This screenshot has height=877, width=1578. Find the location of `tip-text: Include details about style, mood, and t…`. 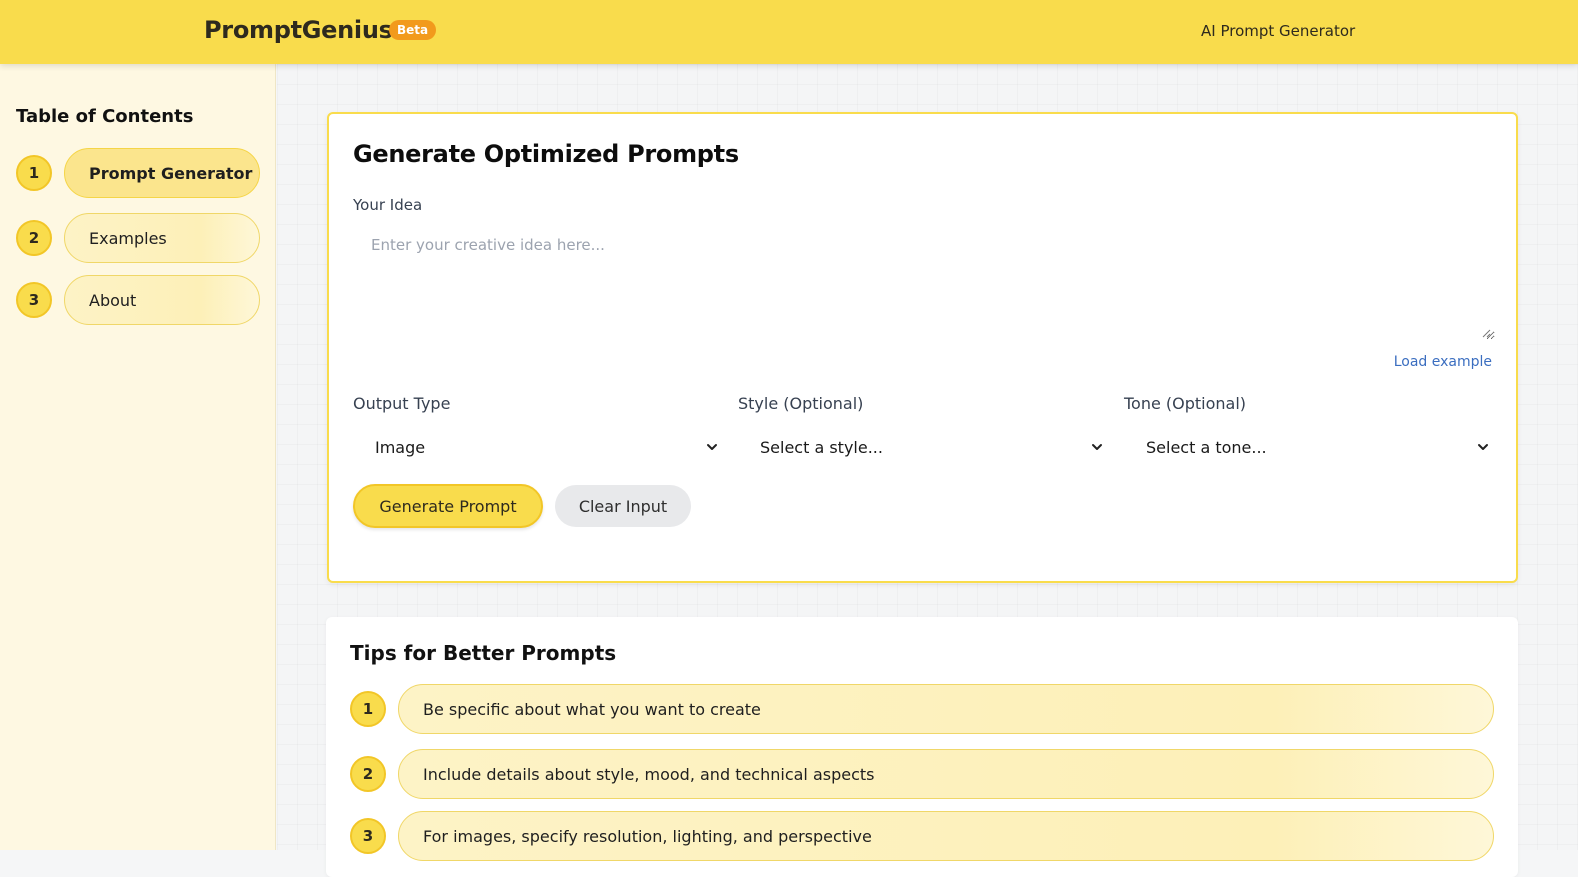

tip-text: Include details about style, mood, and t… is located at coordinates (946, 774).